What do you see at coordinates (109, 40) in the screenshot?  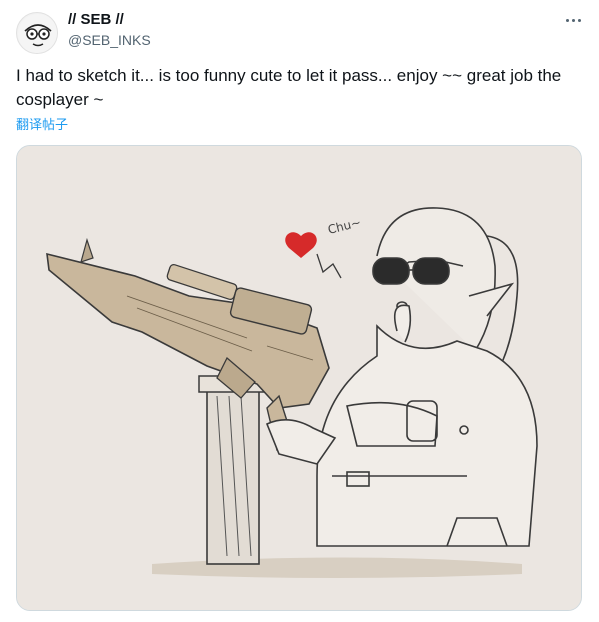 I see `user-handle: @SEB_INKS` at bounding box center [109, 40].